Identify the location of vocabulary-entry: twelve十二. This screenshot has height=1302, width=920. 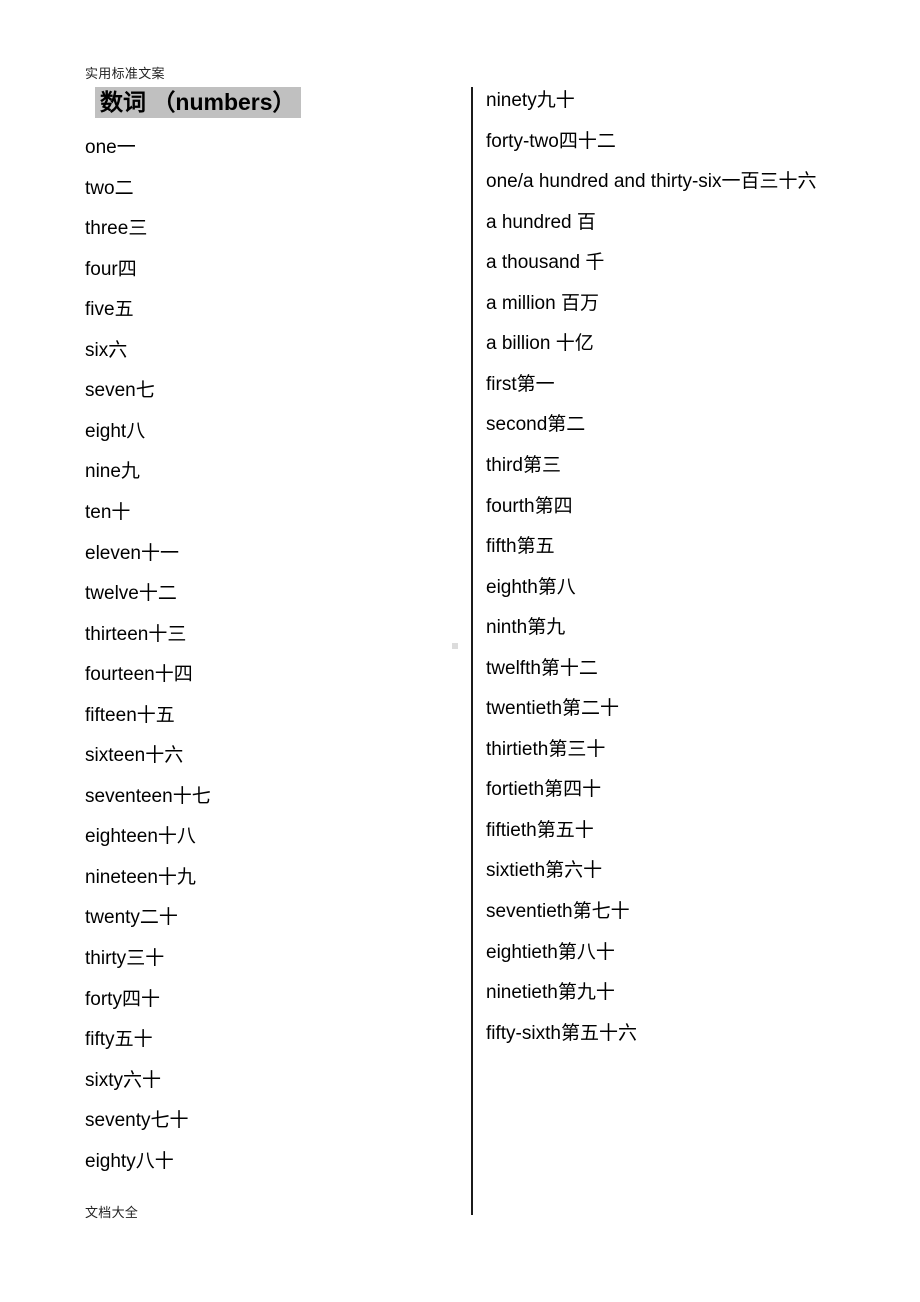
(131, 594).